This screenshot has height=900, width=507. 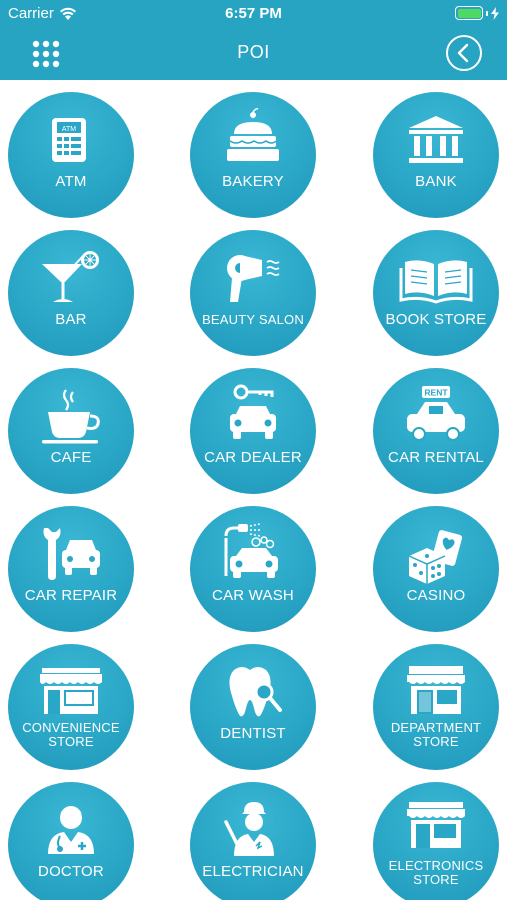 What do you see at coordinates (436, 393) in the screenshot?
I see `svg-text: RENT` at bounding box center [436, 393].